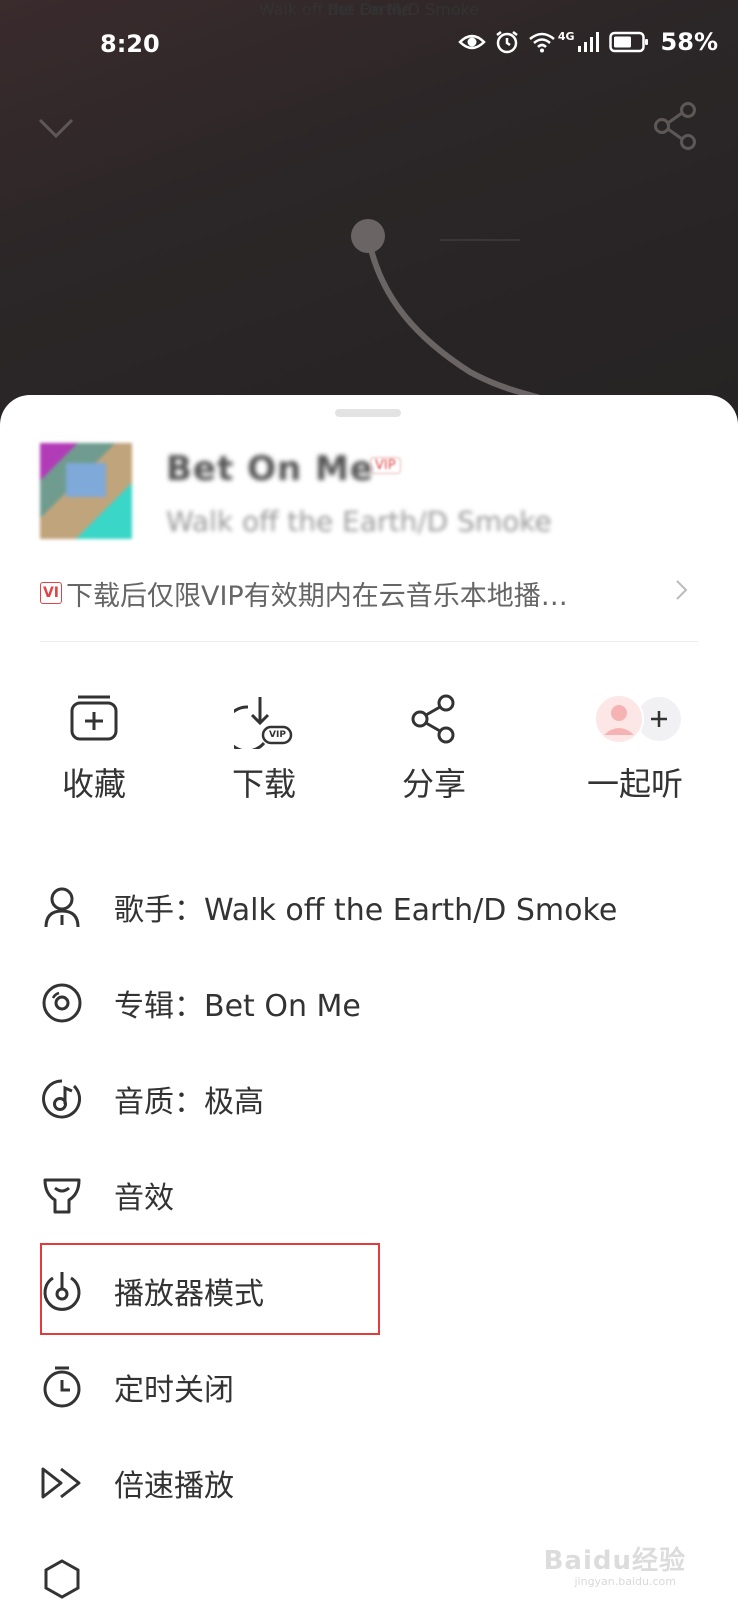 Image resolution: width=738 pixels, height=1600 pixels. I want to click on quality-icon, so click(62, 1099).